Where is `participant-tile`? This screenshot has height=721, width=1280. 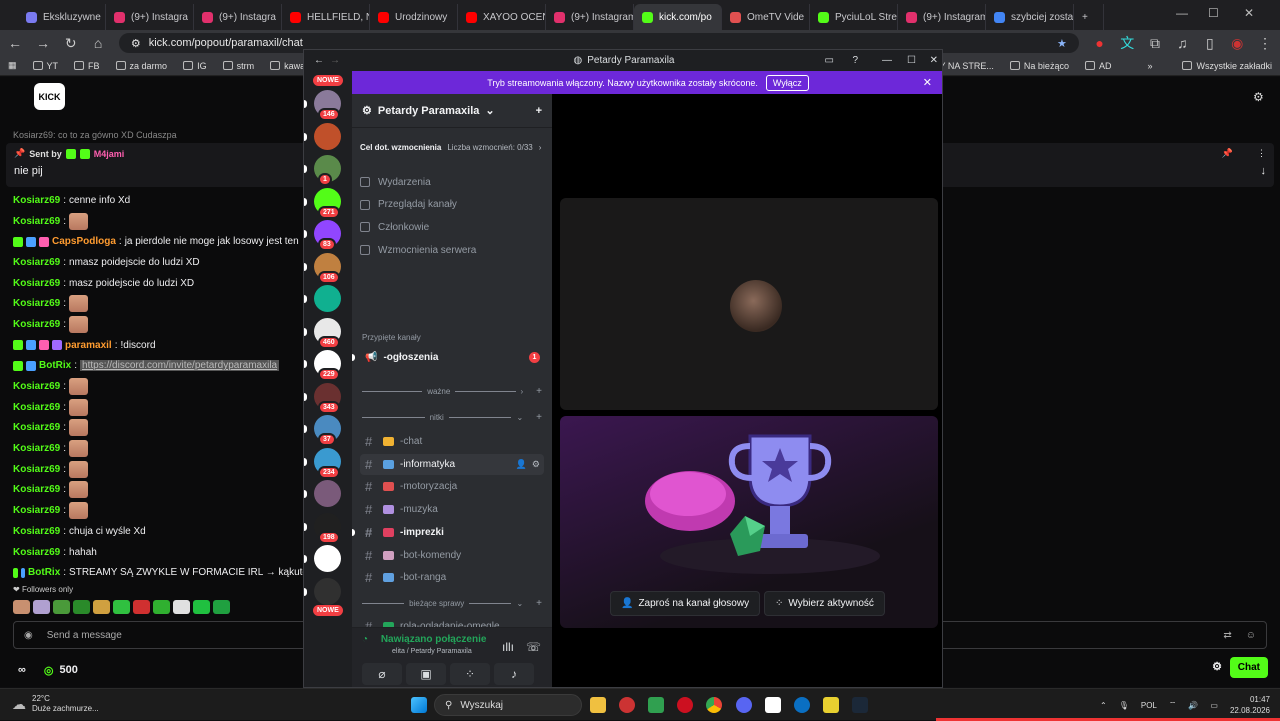
participant-tile is located at coordinates (749, 304).